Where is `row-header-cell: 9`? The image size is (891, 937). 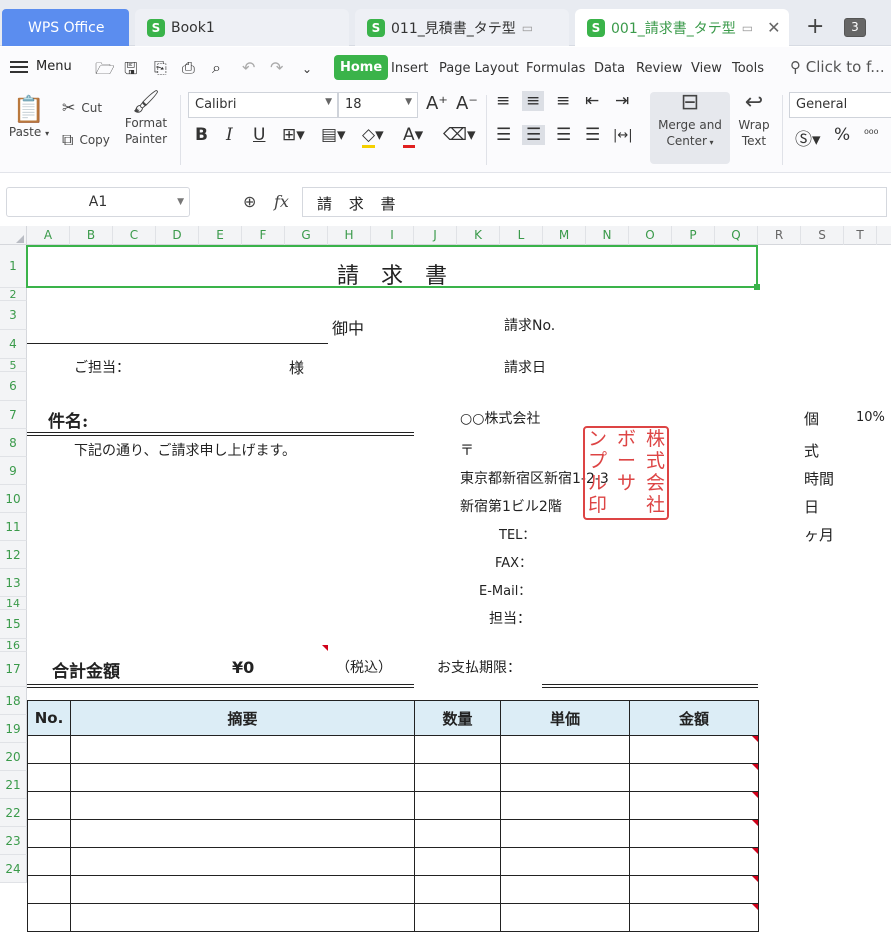 row-header-cell: 9 is located at coordinates (13, 471).